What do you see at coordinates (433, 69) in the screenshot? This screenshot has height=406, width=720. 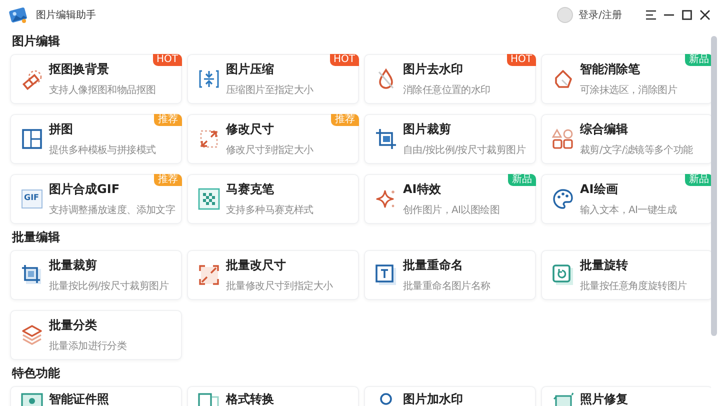 I see `card-title: 图片去水印` at bounding box center [433, 69].